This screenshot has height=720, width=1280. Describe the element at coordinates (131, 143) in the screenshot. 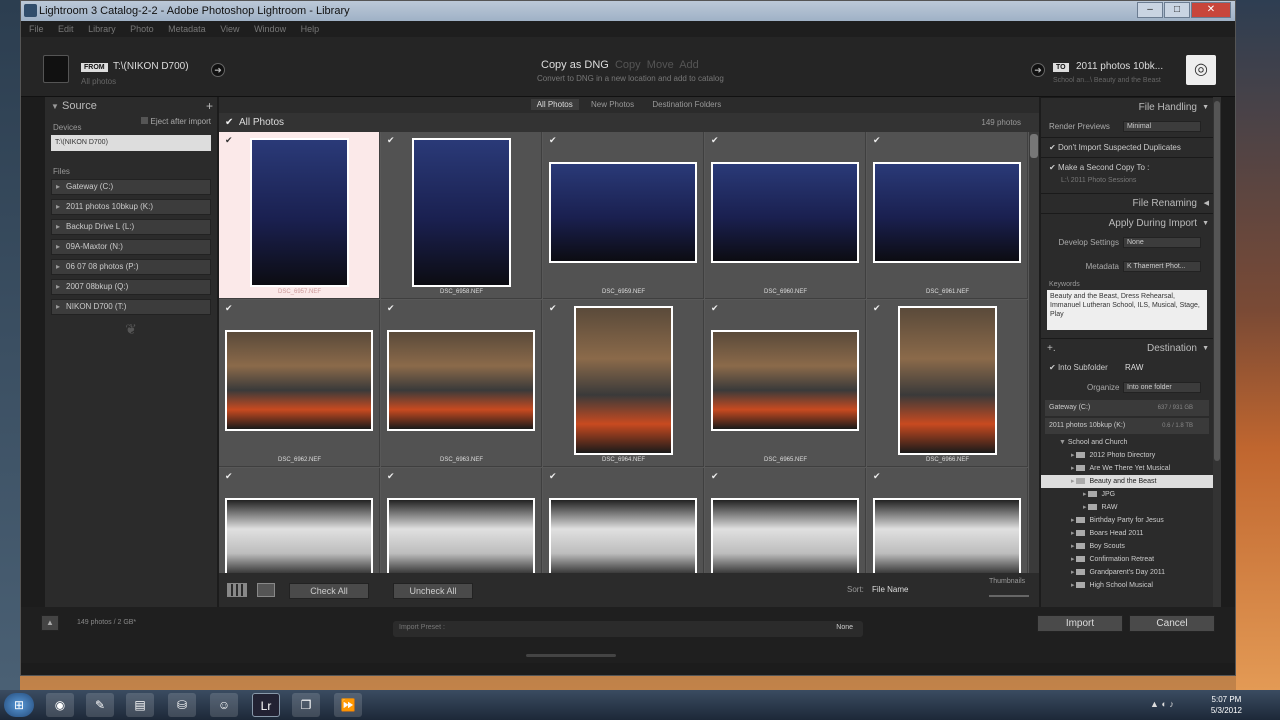

I see `device-item-nikon: T:\(NIKON D700)` at that location.